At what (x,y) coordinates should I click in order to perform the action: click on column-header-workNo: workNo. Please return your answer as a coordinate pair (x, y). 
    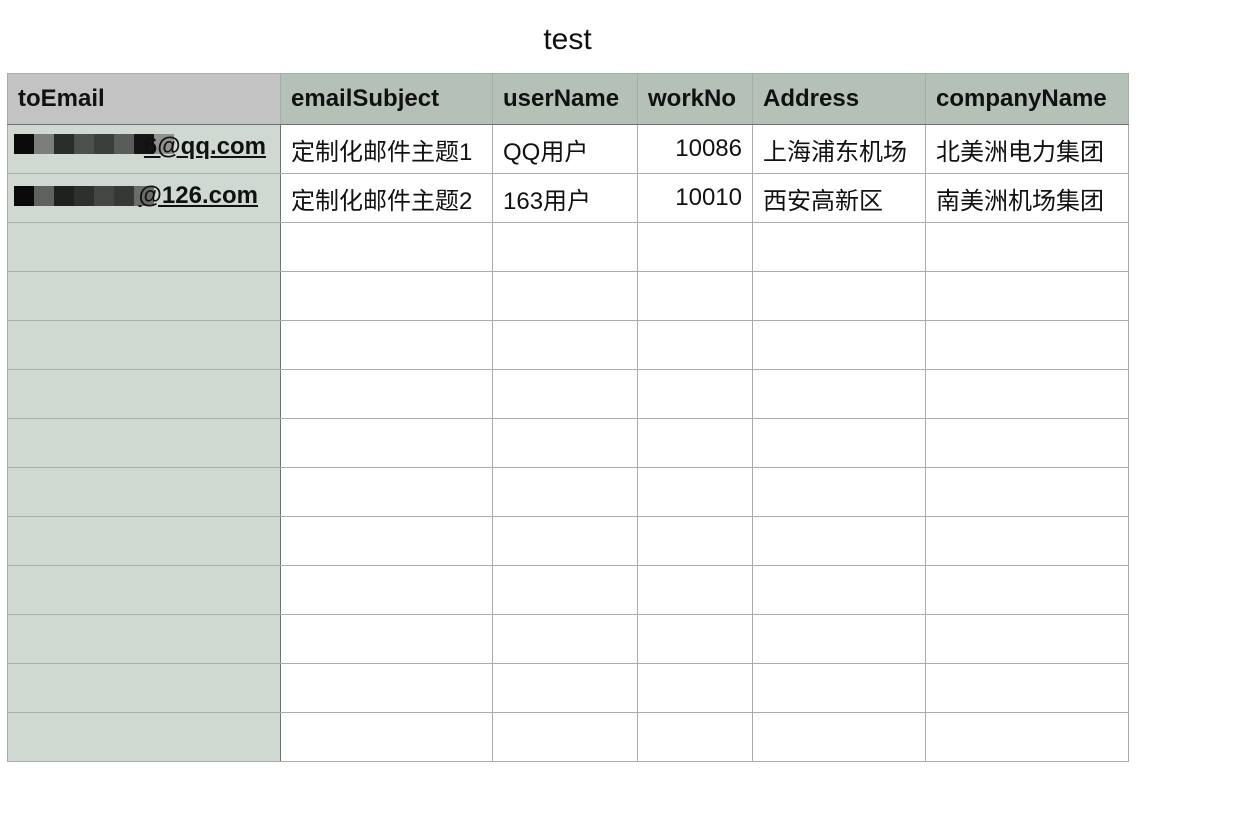
    Looking at the image, I should click on (695, 99).